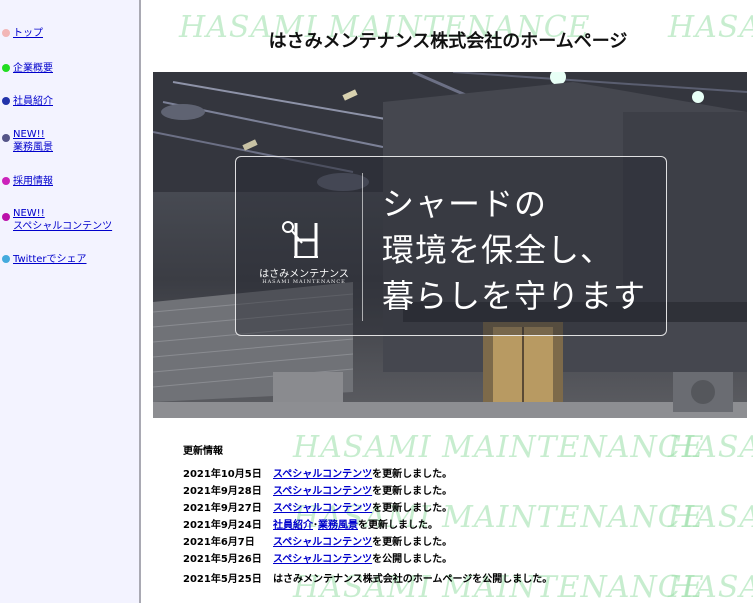 This screenshot has height=603, width=753. Describe the element at coordinates (304, 274) in the screenshot. I see `logo-company-name: はさみメンテナンス` at that location.